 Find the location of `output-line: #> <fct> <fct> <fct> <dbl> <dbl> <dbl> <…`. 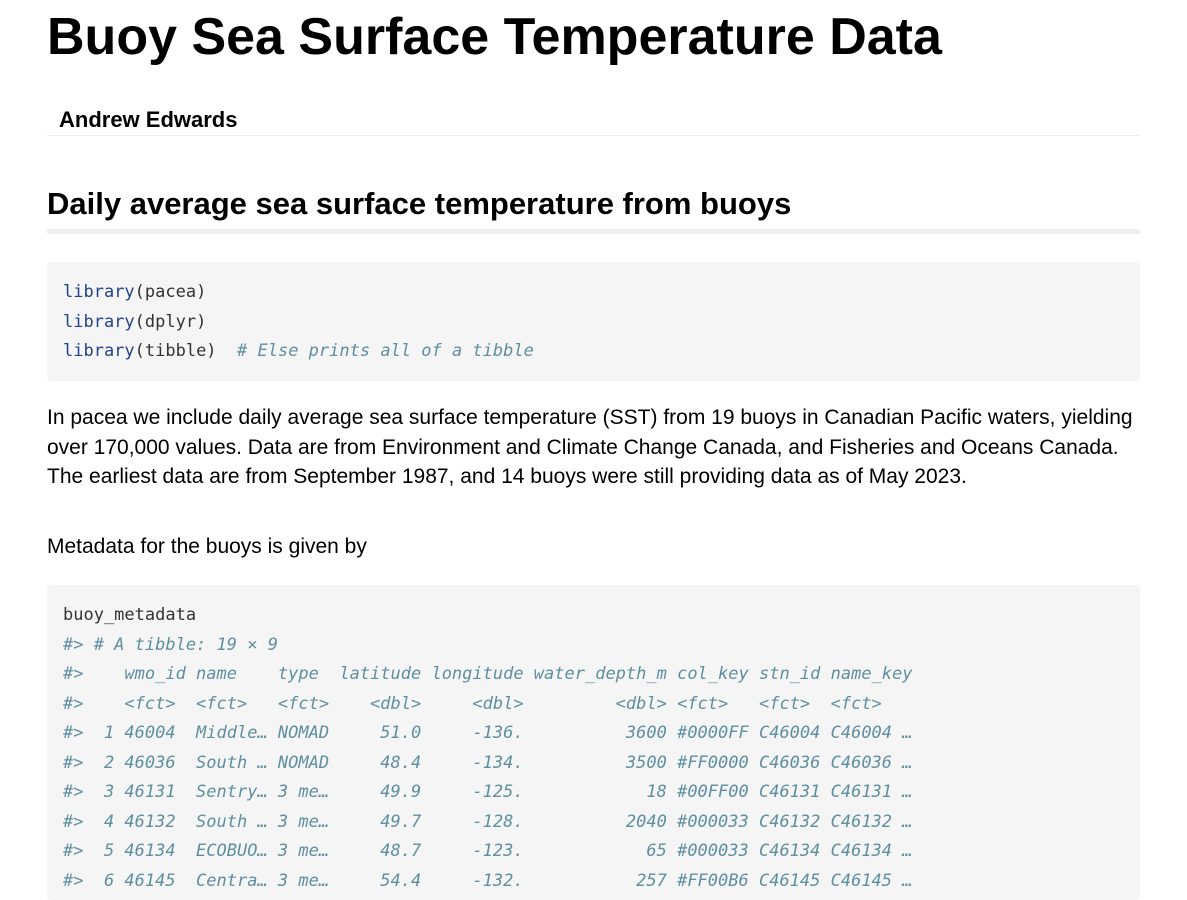

output-line: #> <fct> <fct> <fct> <dbl> <dbl> <dbl> <… is located at coordinates (472, 703).